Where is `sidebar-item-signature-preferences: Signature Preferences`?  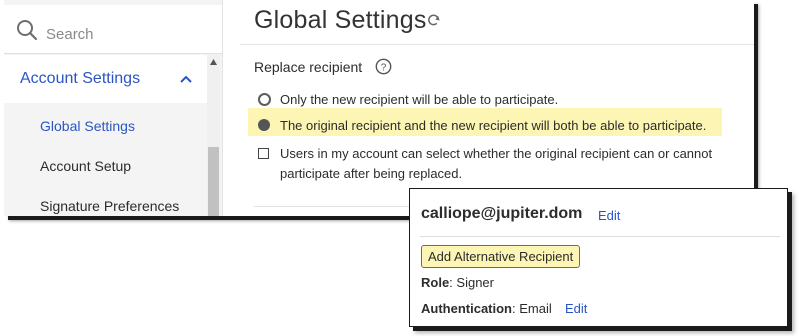
sidebar-item-signature-preferences: Signature Preferences is located at coordinates (109, 206).